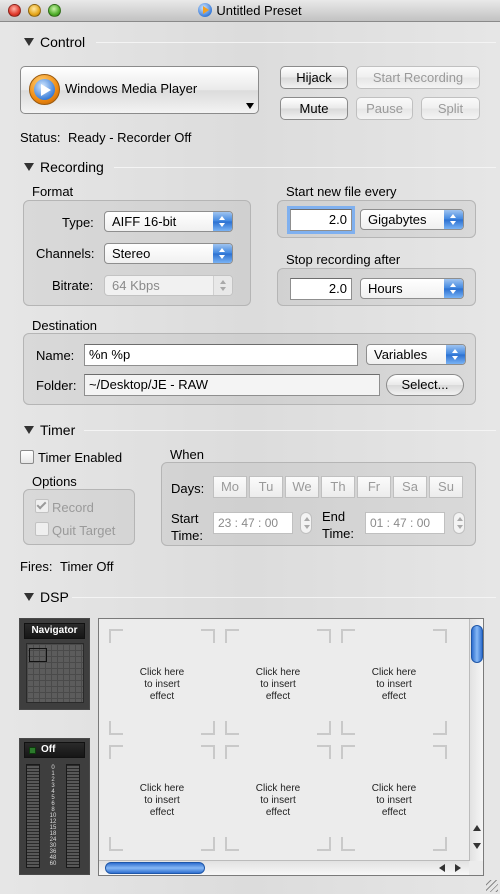 The image size is (500, 894). I want to click on variables-popup: Variables, so click(416, 354).